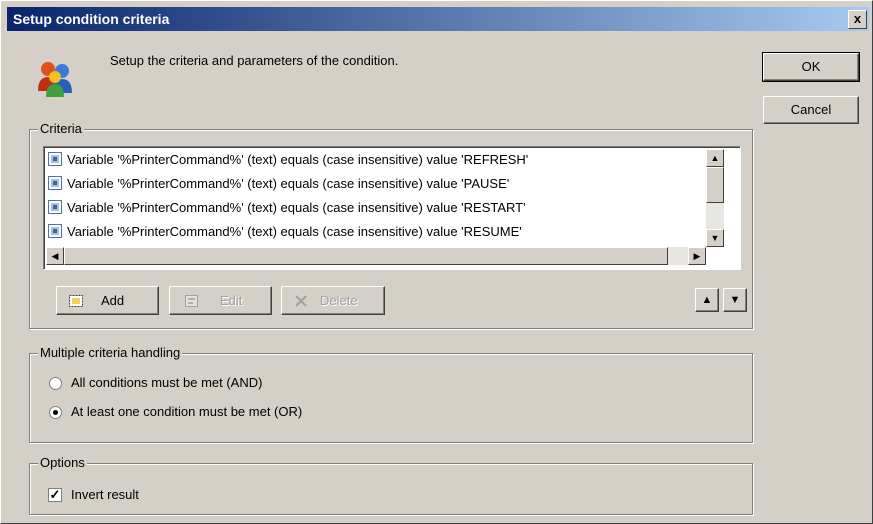  I want to click on users-icon, so click(55, 79).